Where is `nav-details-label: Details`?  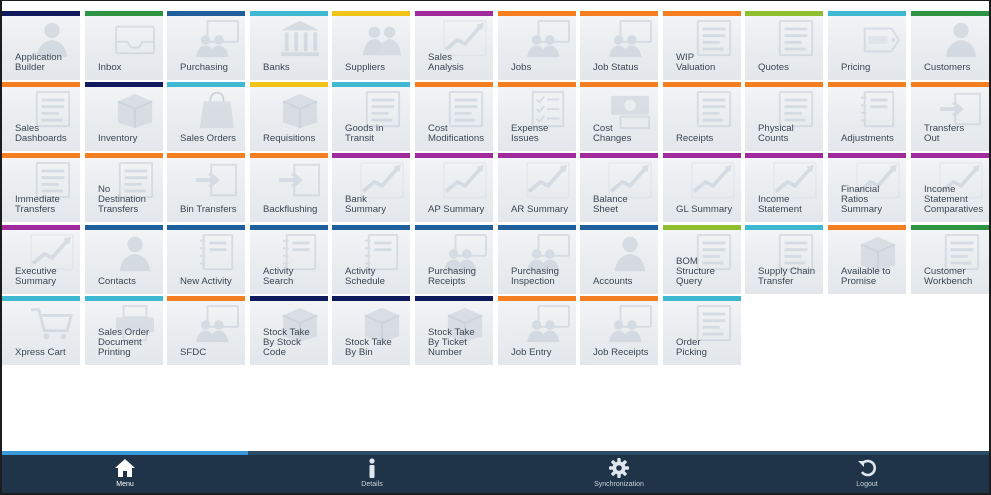 nav-details-label: Details is located at coordinates (372, 484).